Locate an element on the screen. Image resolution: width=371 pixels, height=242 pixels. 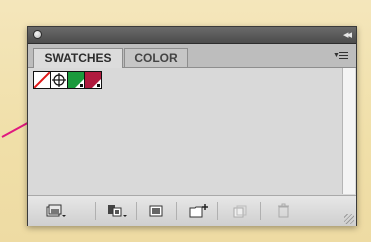
close-icon is located at coordinates (37, 34).